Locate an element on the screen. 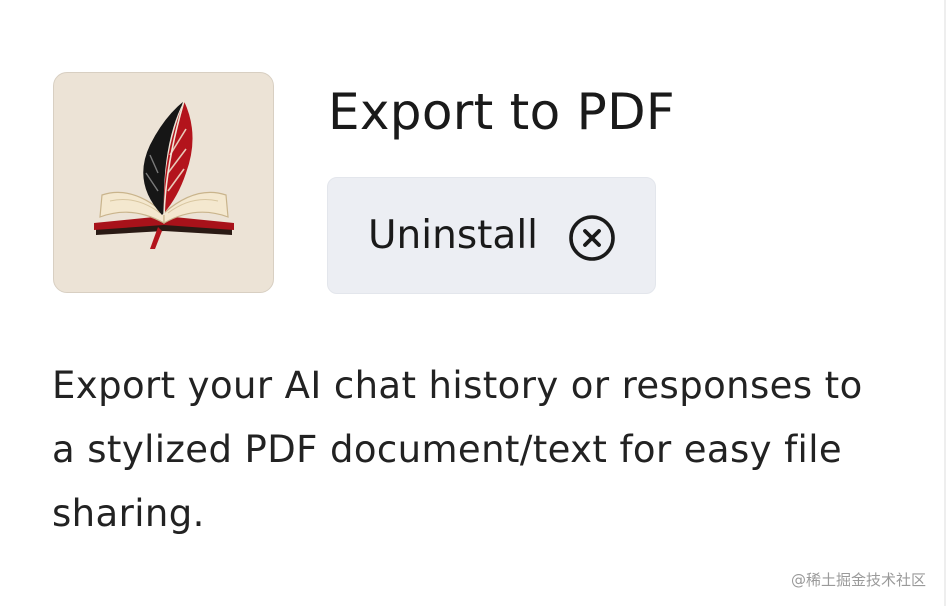  uninstall-label: Uninstall is located at coordinates (453, 235).